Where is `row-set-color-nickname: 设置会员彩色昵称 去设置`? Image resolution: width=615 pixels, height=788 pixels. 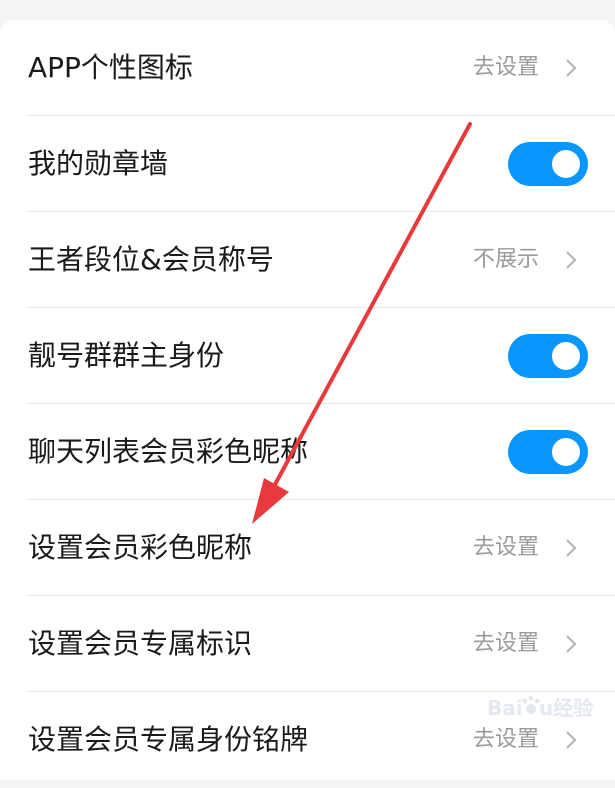 row-set-color-nickname: 设置会员彩色昵称 去设置 is located at coordinates (307, 548).